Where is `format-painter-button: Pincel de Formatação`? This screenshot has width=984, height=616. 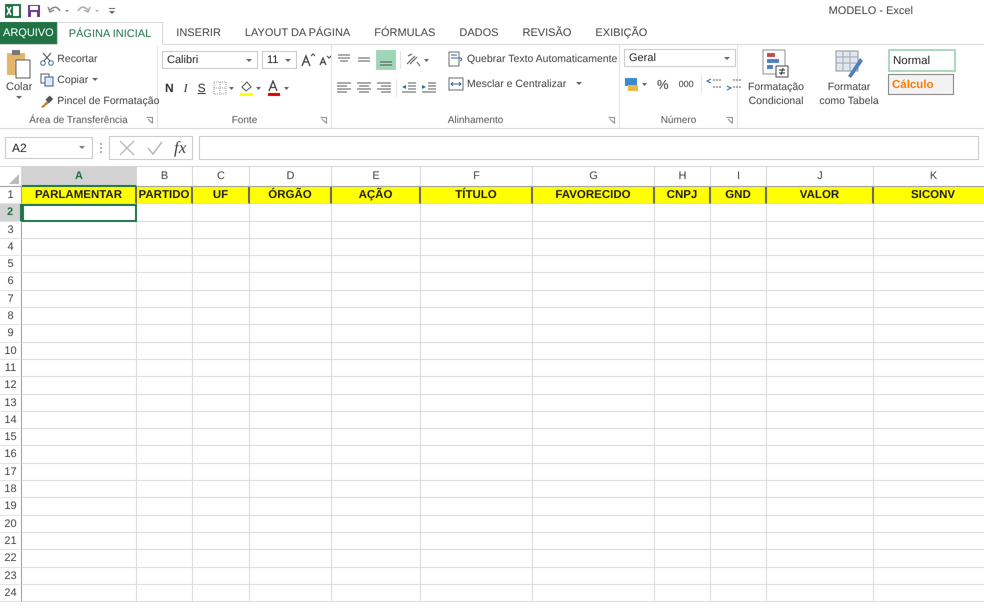
format-painter-button: Pincel de Formatação is located at coordinates (99, 100).